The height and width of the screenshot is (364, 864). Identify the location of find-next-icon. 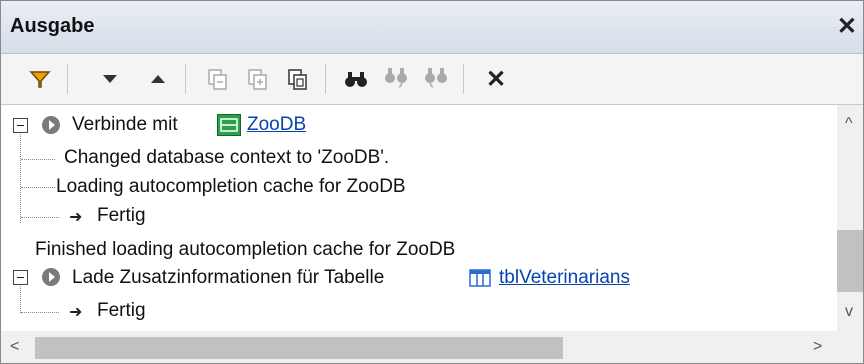
(436, 79).